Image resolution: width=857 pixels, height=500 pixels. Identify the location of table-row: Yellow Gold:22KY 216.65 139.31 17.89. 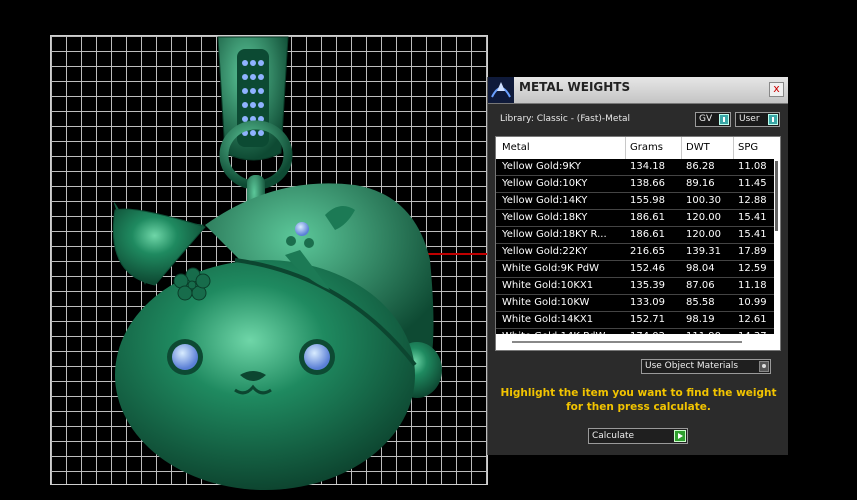
(636, 252).